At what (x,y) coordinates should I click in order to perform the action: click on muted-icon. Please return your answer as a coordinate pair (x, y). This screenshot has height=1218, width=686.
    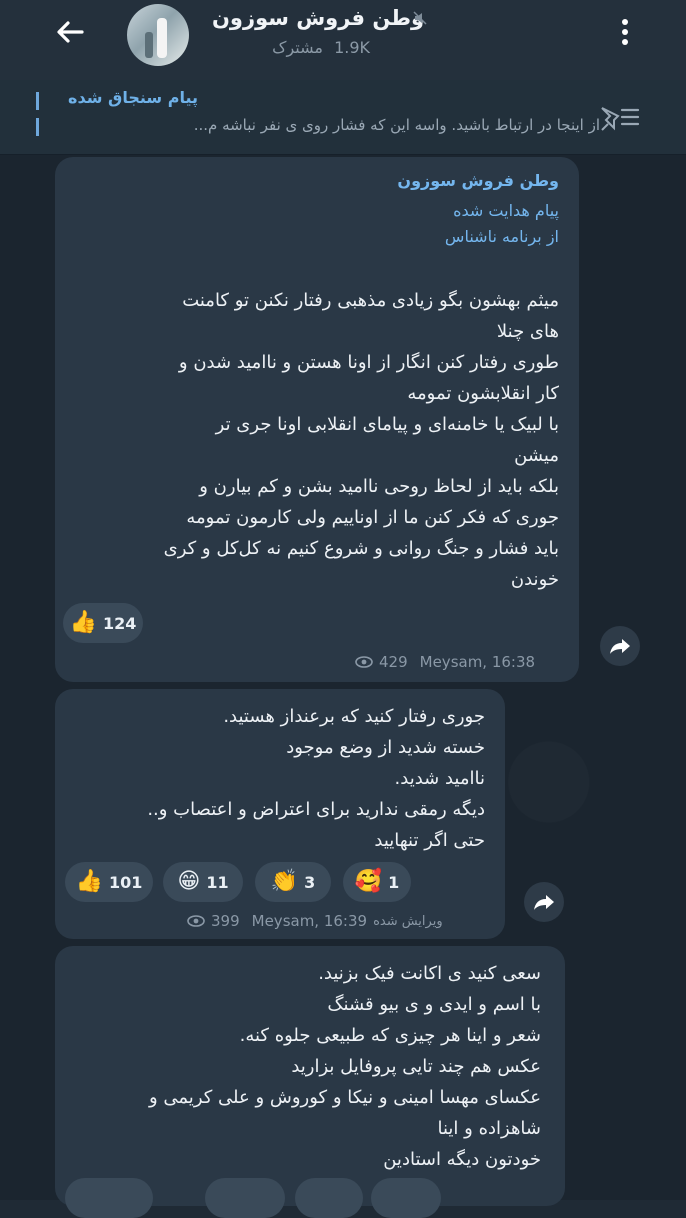
    Looking at the image, I should click on (420, 18).